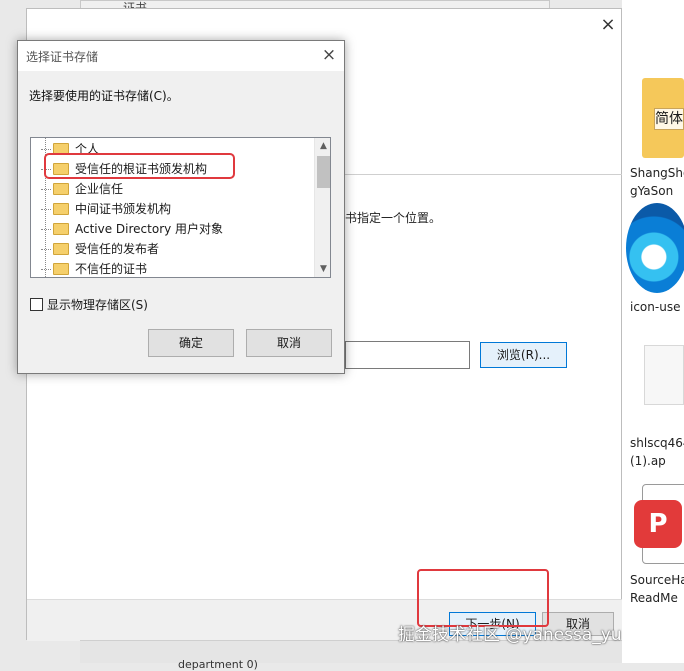 This screenshot has height=671, width=684. Describe the element at coordinates (657, 589) in the screenshot. I see `desktop-item-label: SourceHa ReadMe` at that location.